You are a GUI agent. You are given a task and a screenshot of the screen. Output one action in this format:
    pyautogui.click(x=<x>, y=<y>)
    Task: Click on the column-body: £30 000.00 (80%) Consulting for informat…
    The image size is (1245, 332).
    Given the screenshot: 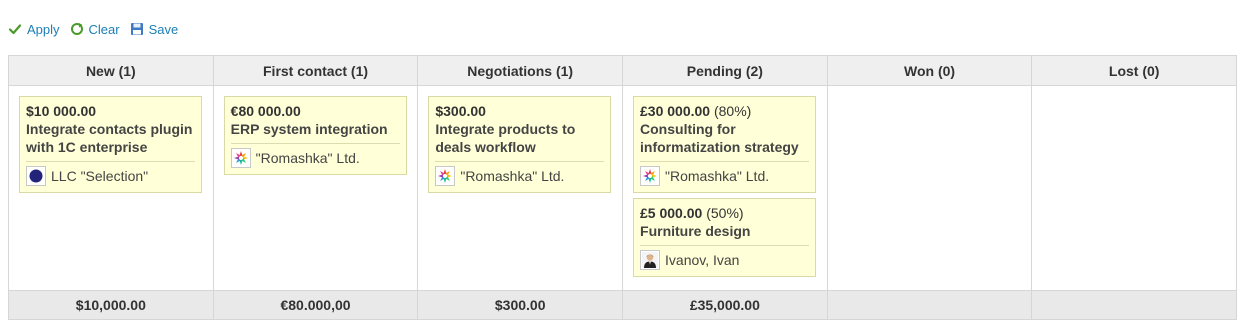 What is the action you would take?
    pyautogui.click(x=725, y=188)
    